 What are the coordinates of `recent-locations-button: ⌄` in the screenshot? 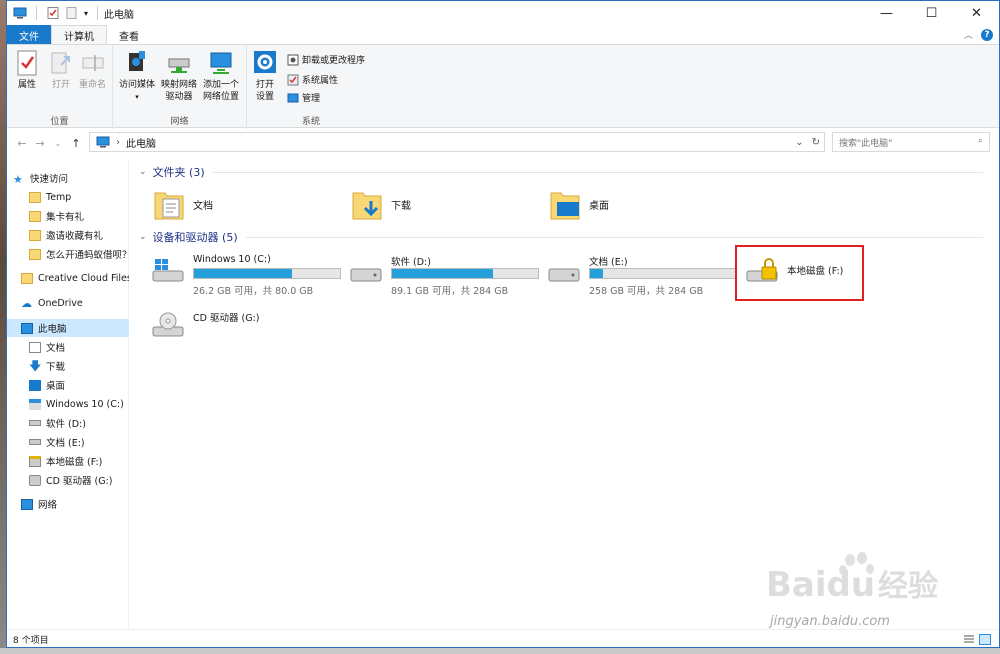 It's located at (58, 143).